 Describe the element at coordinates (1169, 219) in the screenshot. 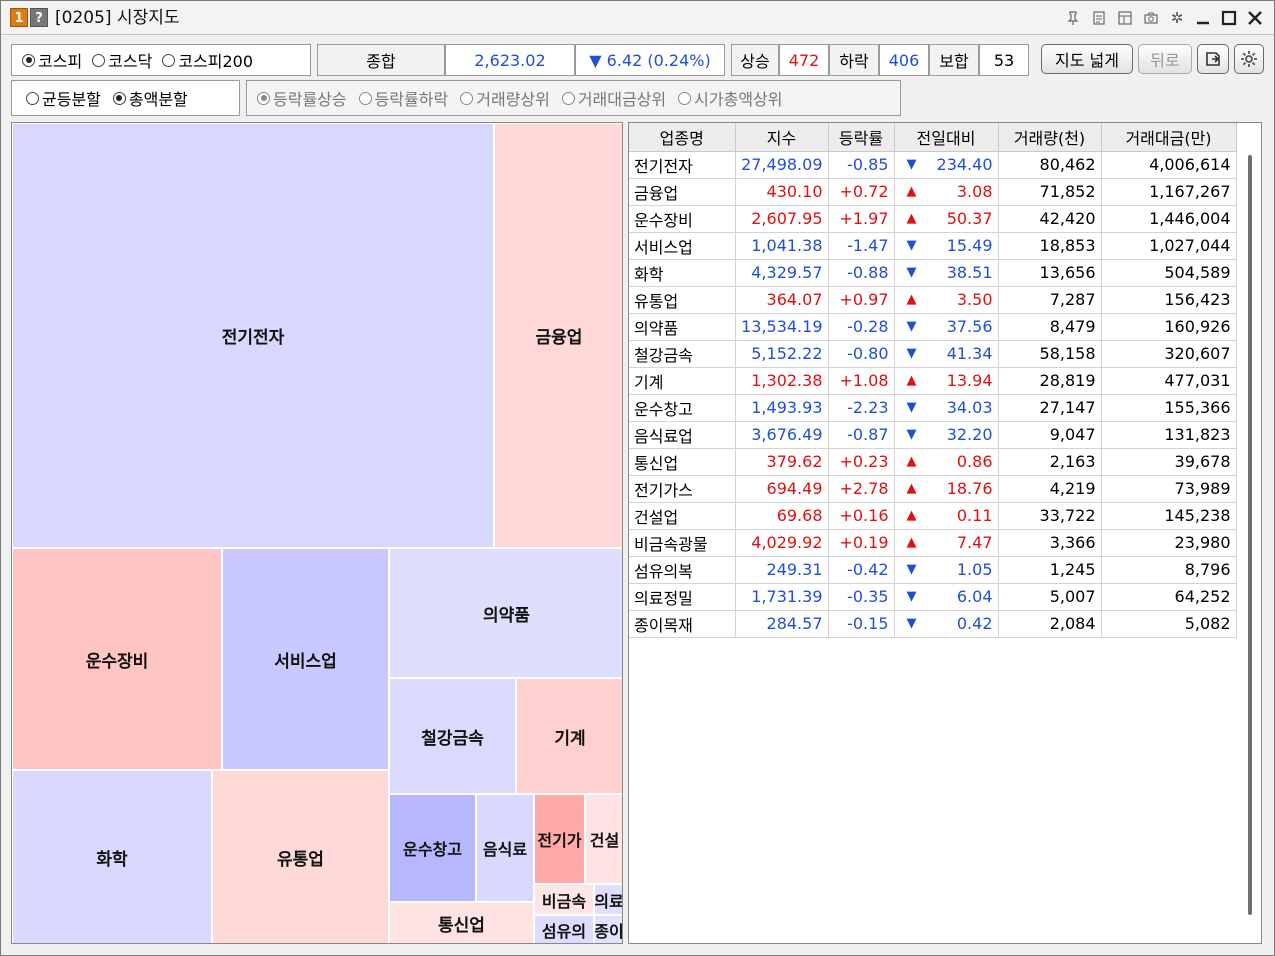

I see `cell-amount: 1,446,004` at that location.